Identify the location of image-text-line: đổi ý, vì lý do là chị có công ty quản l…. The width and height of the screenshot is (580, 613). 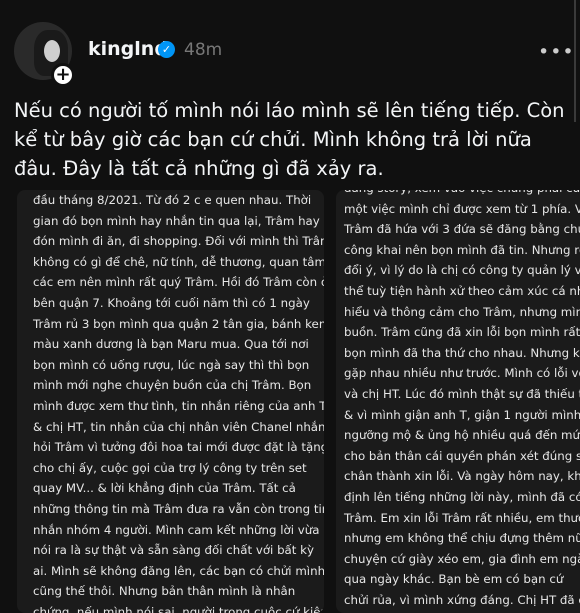
(462, 270).